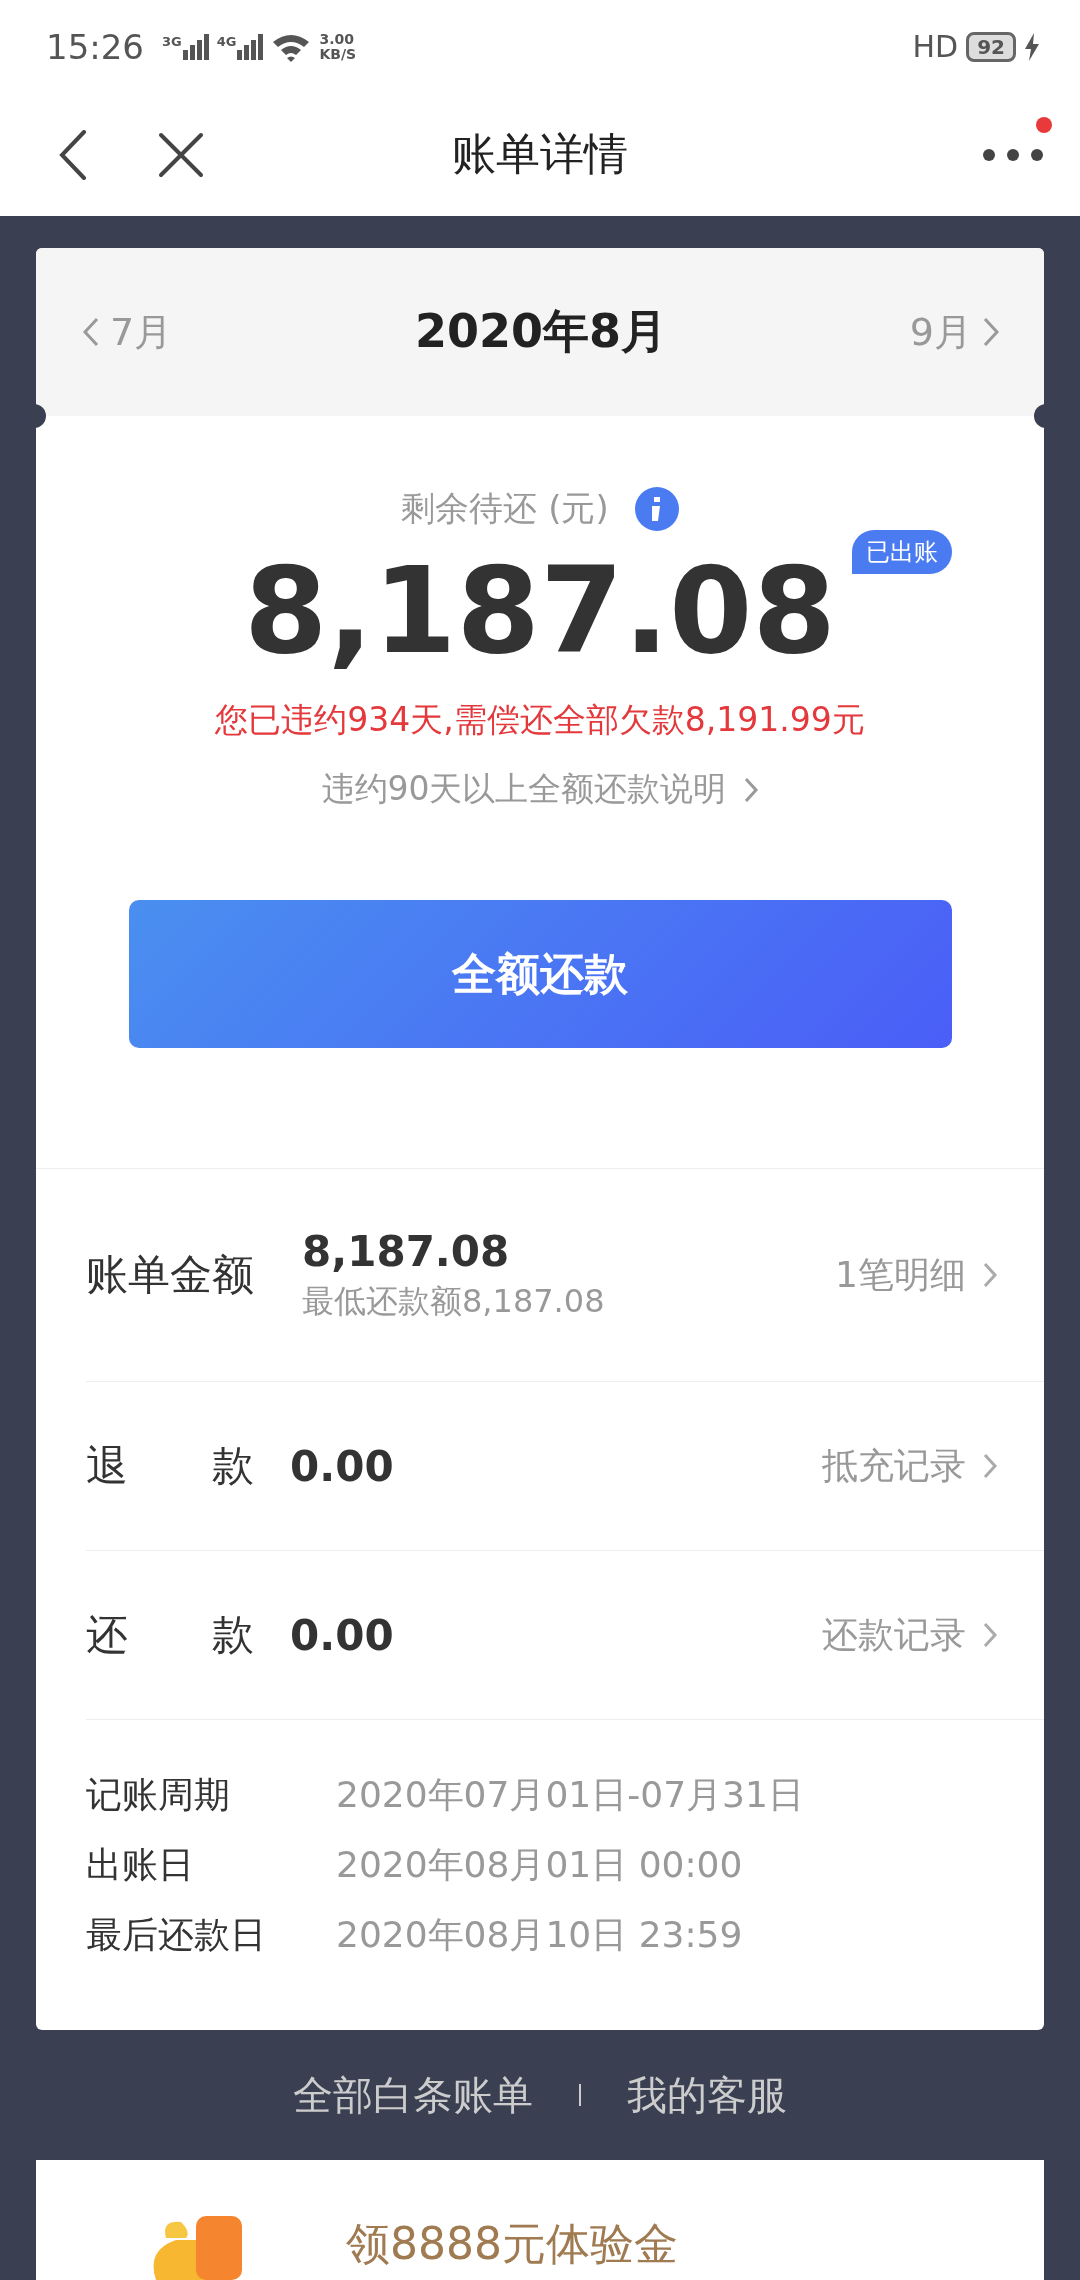 This screenshot has height=2280, width=1080. I want to click on back-icon, so click(73, 154).